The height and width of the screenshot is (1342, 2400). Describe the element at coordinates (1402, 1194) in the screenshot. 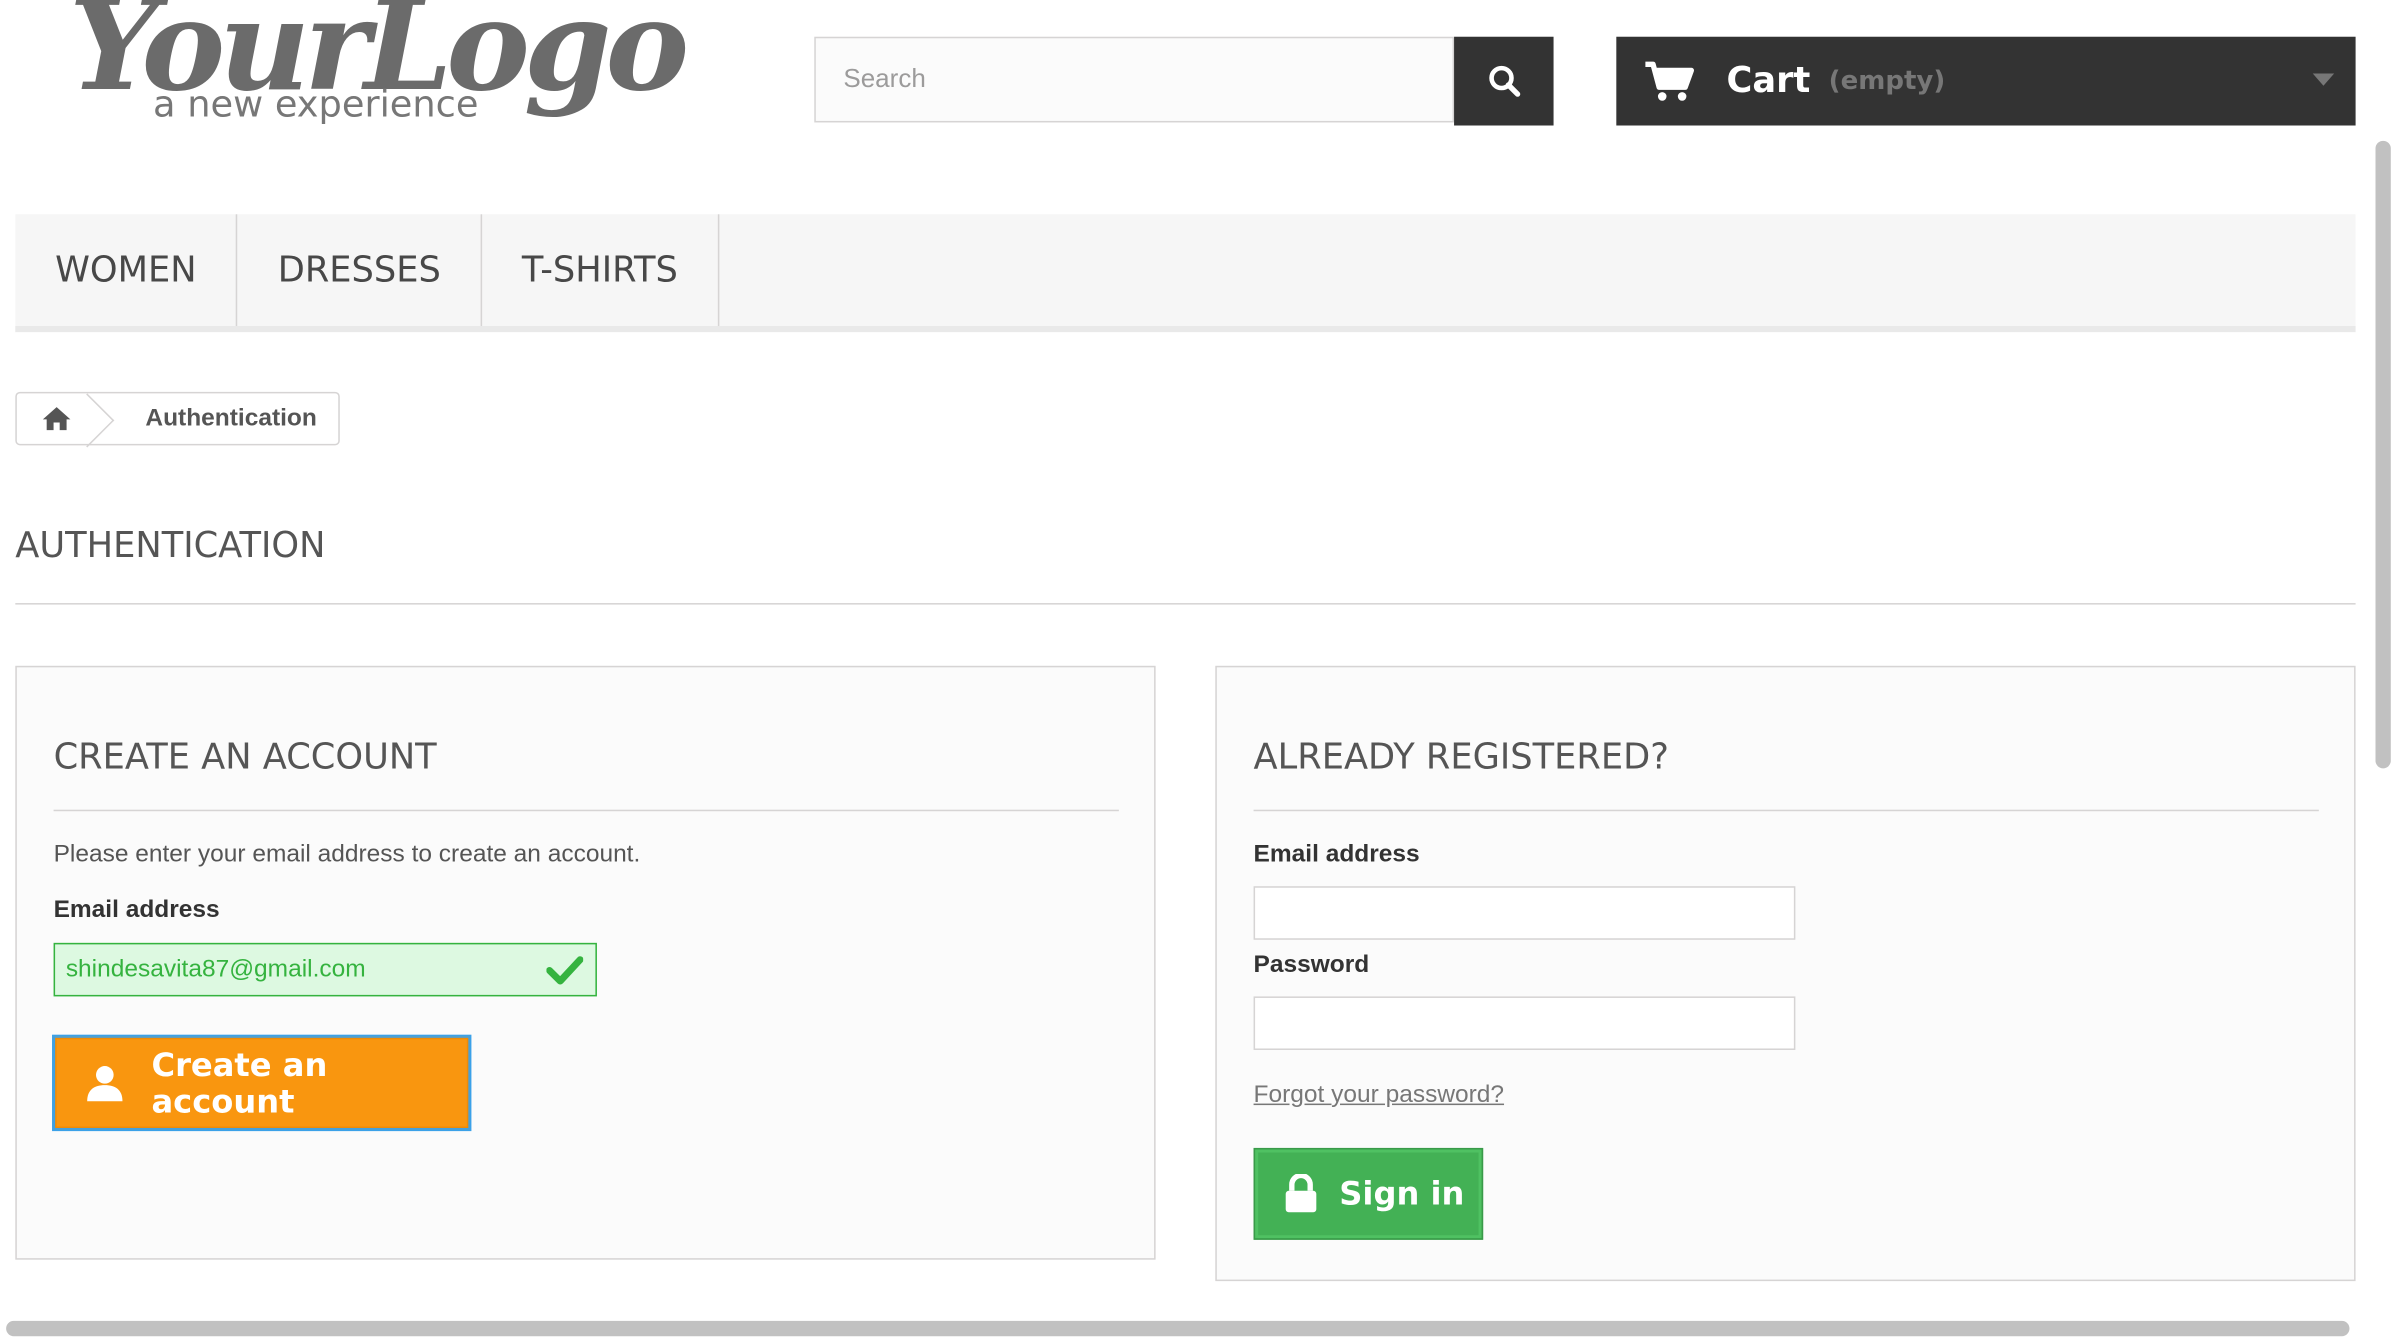

I see `sign-in-button-label: Sign in` at that location.